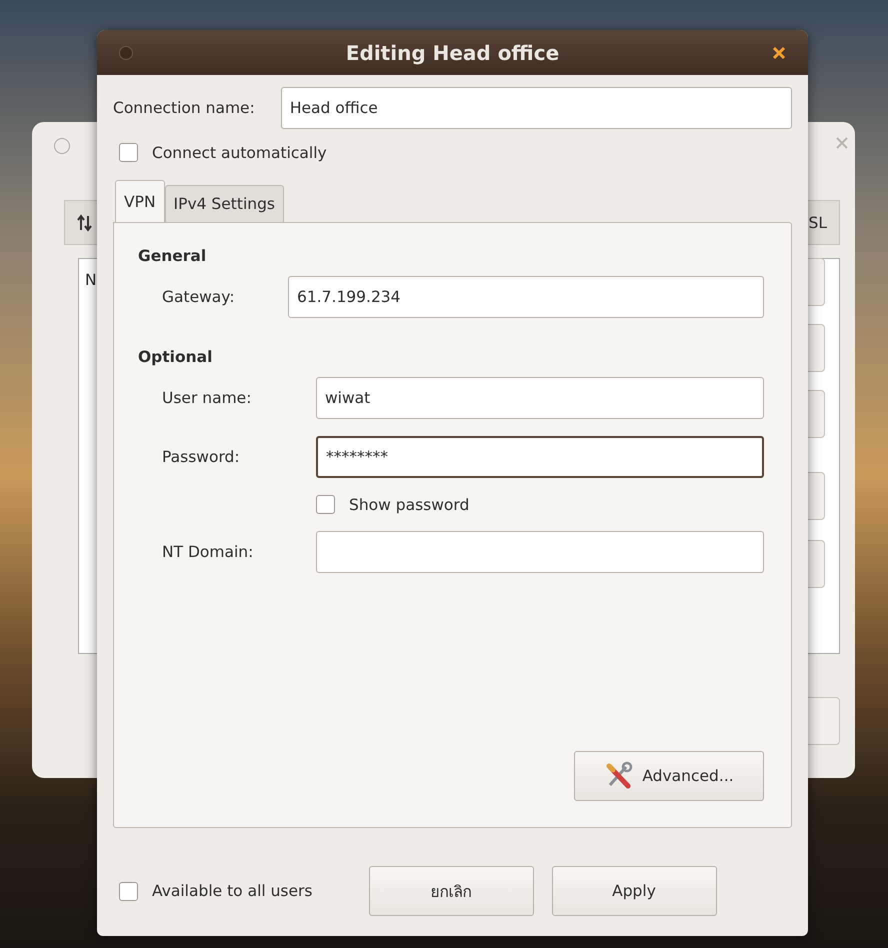 Image resolution: width=888 pixels, height=948 pixels. Describe the element at coordinates (176, 357) in the screenshot. I see `section-heading: Optional` at that location.